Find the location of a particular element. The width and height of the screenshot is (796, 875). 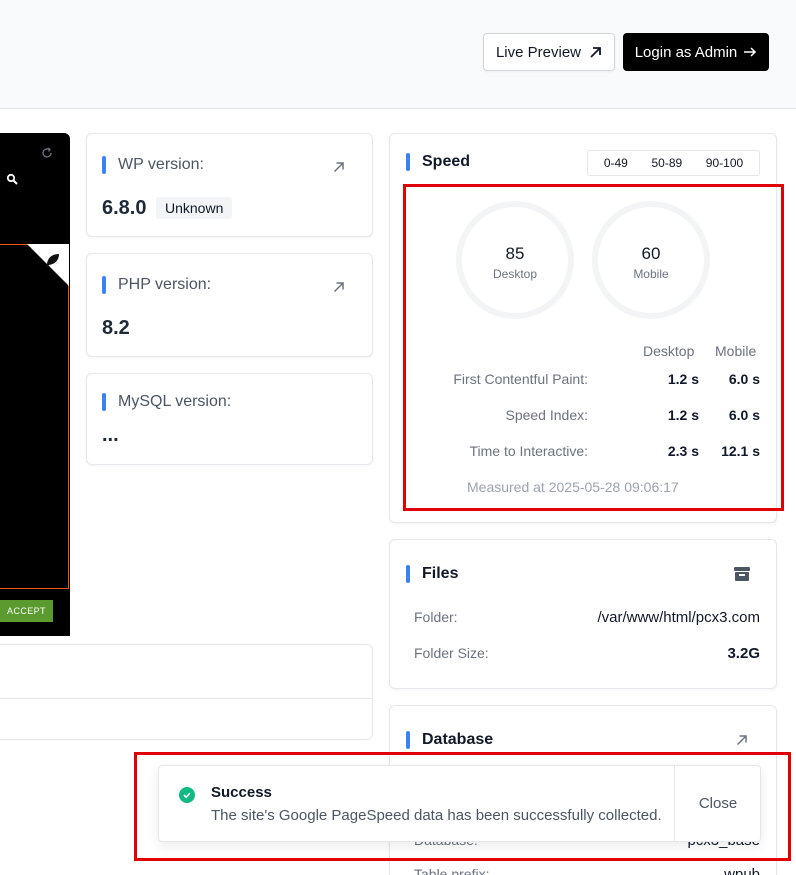

wp-version-value: 6.8.0 is located at coordinates (124, 208).